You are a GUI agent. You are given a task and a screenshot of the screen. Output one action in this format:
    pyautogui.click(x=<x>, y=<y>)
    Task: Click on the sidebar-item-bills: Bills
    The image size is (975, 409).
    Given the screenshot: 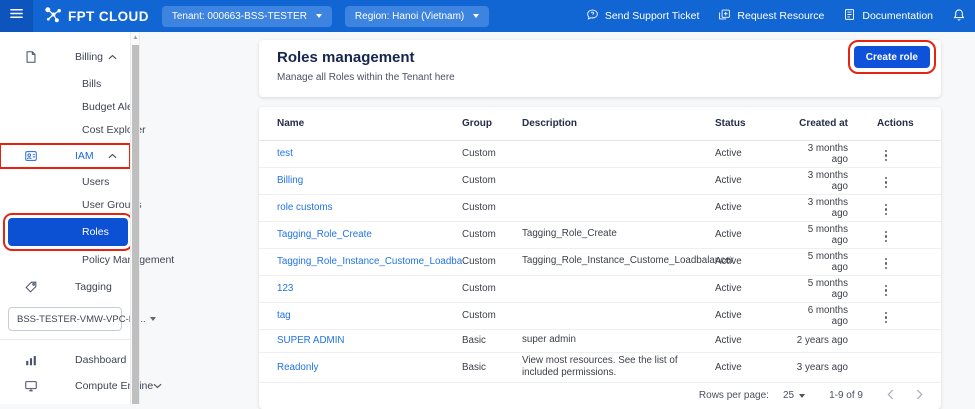 What is the action you would take?
    pyautogui.click(x=65, y=83)
    